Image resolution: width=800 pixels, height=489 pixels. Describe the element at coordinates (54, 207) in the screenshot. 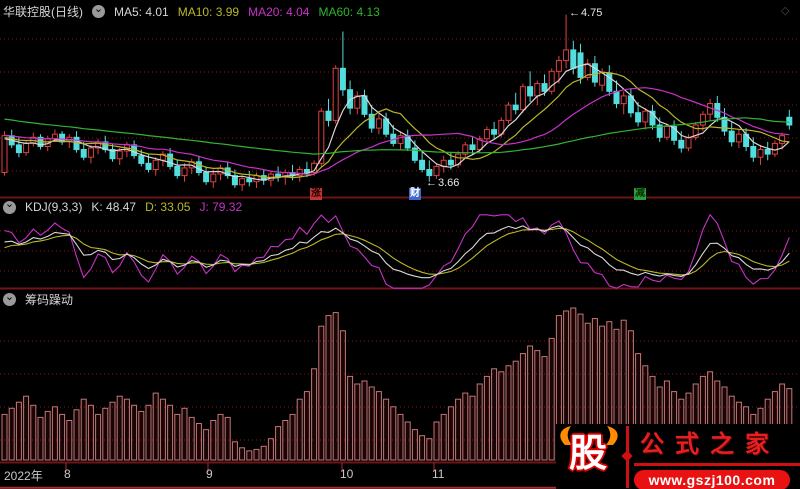

I see `kdj-title: KDJ(9,3,3)` at that location.